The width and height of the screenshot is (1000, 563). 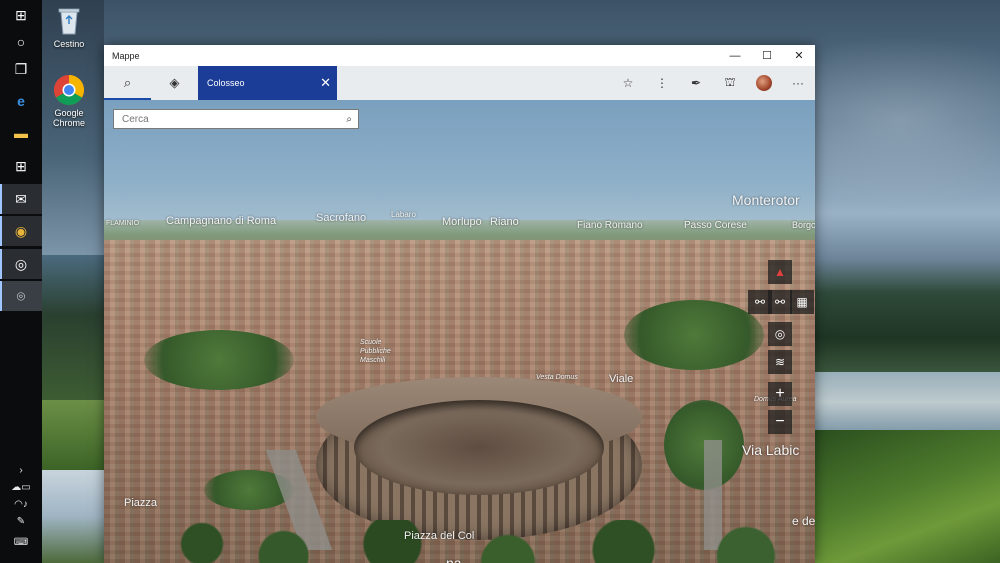 What do you see at coordinates (760, 302) in the screenshot?
I see `tilt-icon: ⚯` at bounding box center [760, 302].